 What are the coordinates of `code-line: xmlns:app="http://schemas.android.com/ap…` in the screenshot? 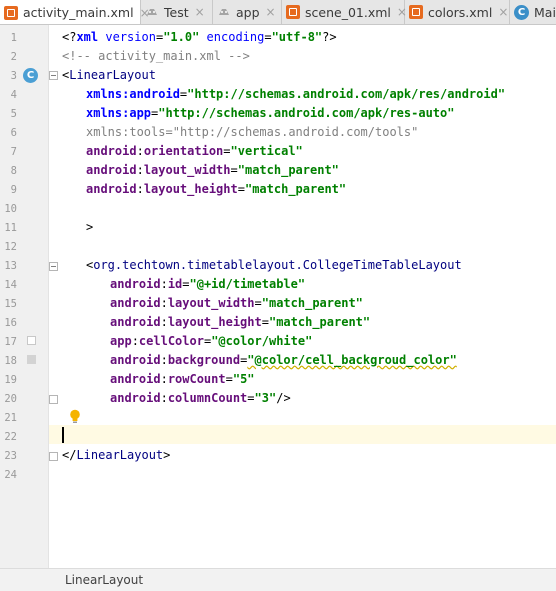 It's located at (270, 113).